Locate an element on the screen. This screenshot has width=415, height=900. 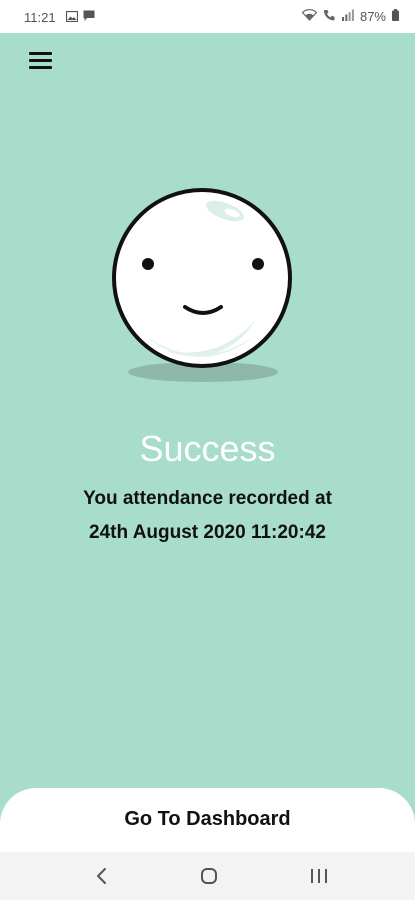
attendance-message: You attendance recorded at is located at coordinates (207, 498).